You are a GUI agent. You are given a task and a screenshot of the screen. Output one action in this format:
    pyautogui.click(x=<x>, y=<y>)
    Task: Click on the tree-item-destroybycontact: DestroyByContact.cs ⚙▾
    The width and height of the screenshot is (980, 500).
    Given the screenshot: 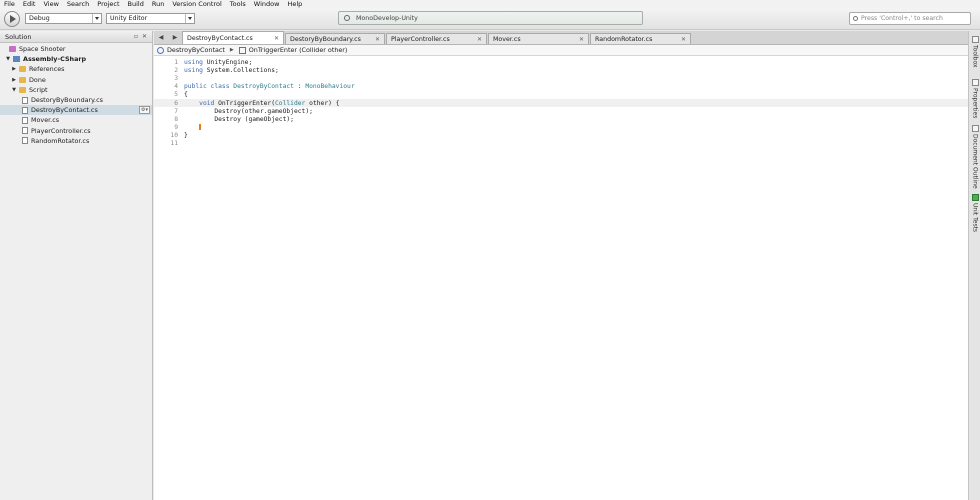 What is the action you would take?
    pyautogui.click(x=76, y=110)
    